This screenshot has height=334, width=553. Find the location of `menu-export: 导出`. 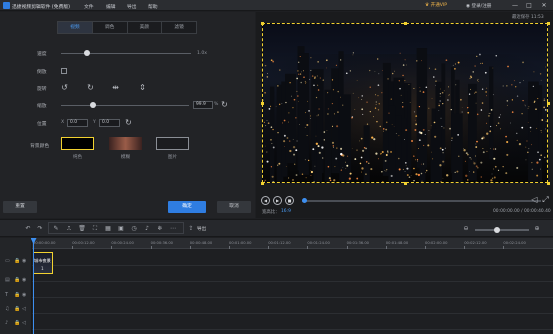

menu-export: 导出 is located at coordinates (132, 6).